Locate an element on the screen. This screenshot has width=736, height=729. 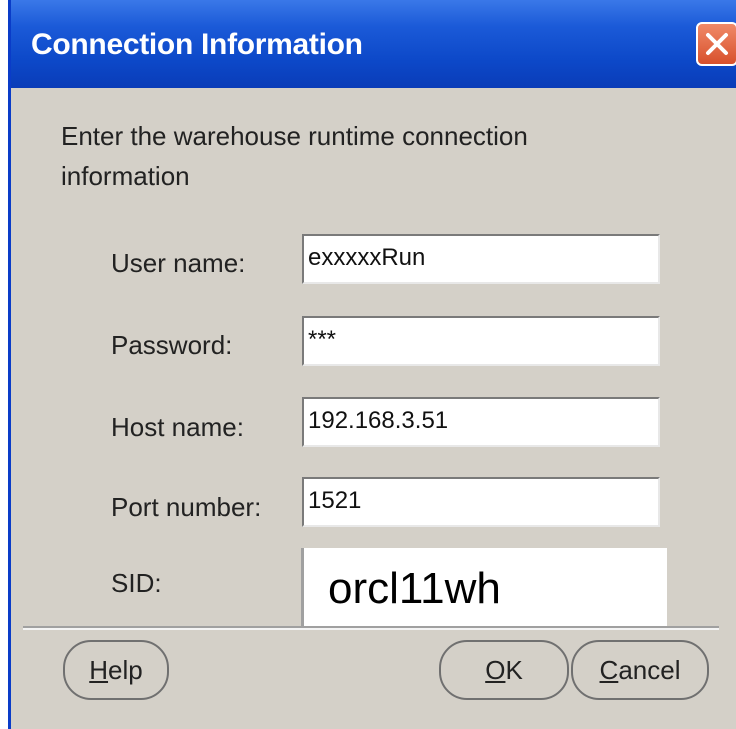
user-name-field: exxxxxRun is located at coordinates (481, 259).